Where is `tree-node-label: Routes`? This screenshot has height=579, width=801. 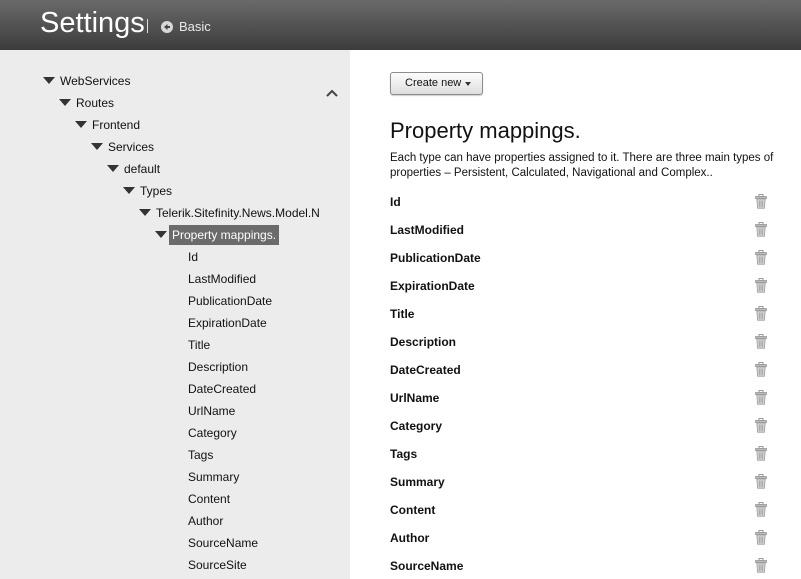 tree-node-label: Routes is located at coordinates (95, 103).